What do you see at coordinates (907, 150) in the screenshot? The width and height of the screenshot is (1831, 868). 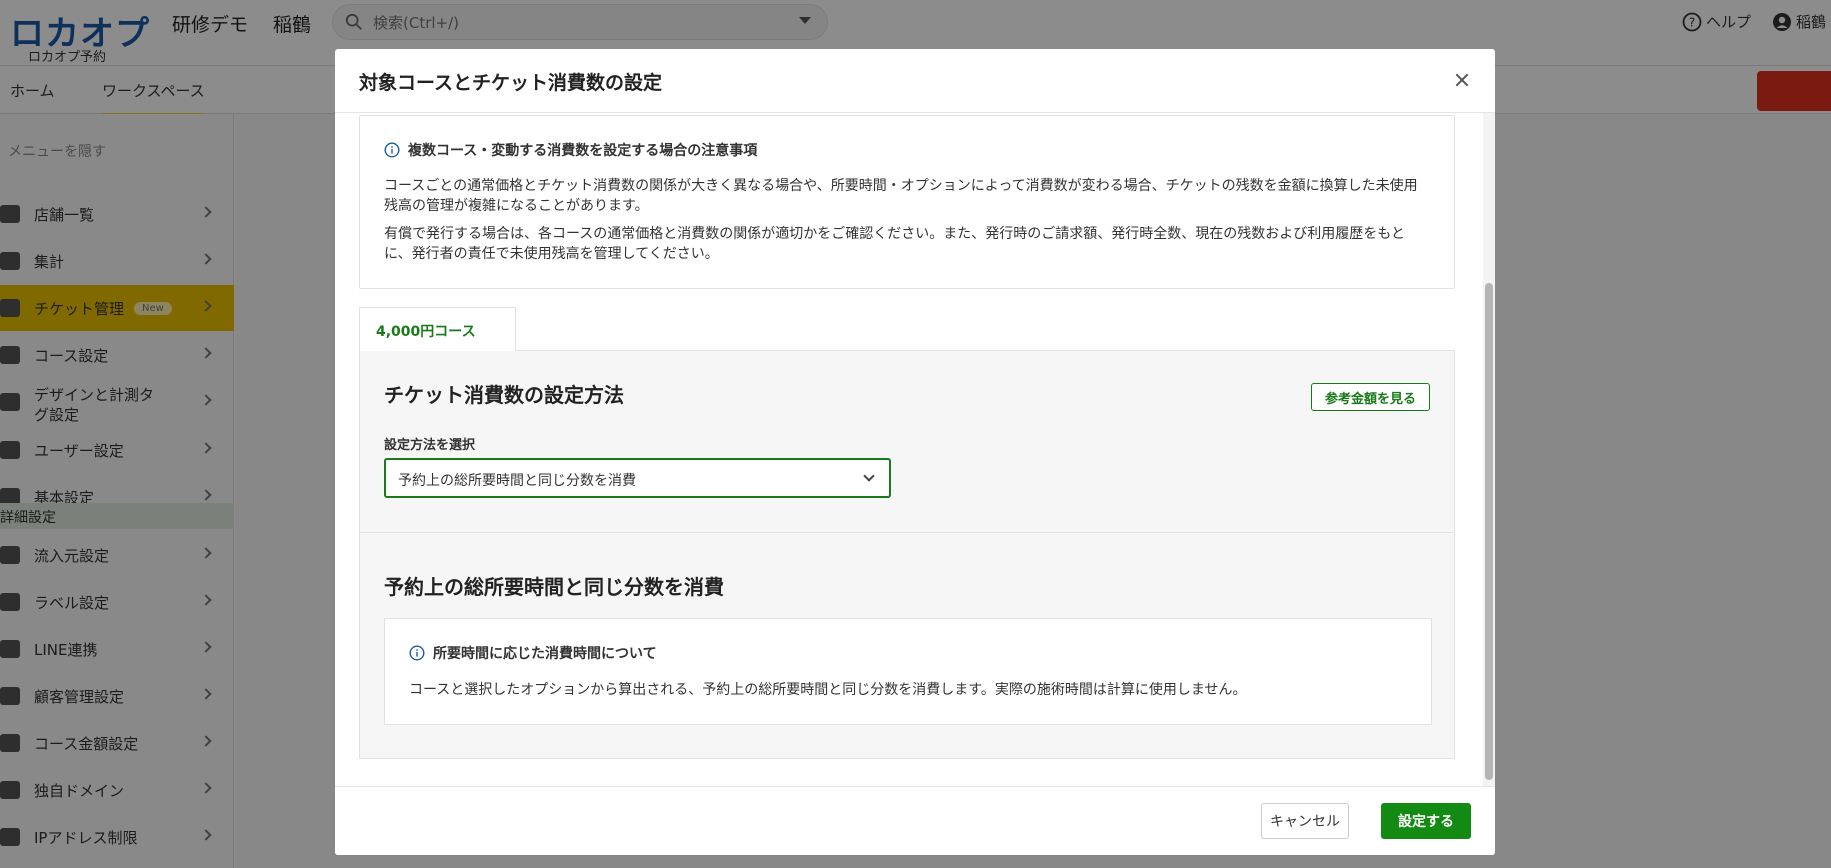 I see `notice-title: 複数コース・変動する消費数を設定する場合の注意事項` at bounding box center [907, 150].